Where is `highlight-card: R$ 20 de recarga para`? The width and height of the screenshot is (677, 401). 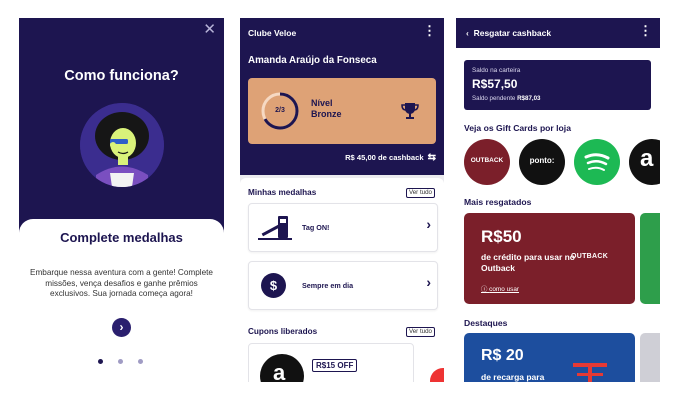
highlight-card: R$ 20 de recarga para is located at coordinates (549, 357).